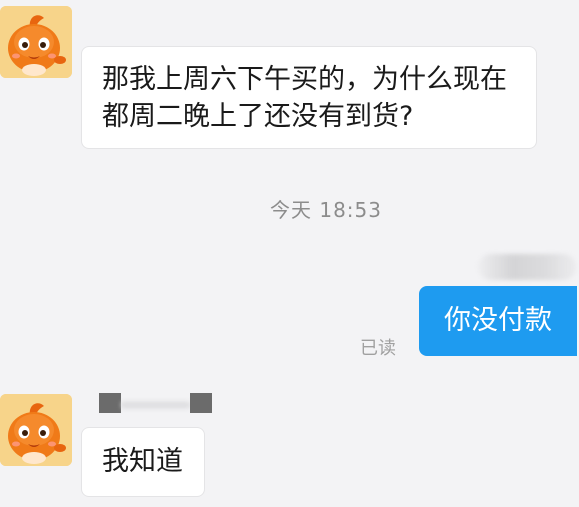  I want to click on message-text: 我知道, so click(142, 461).